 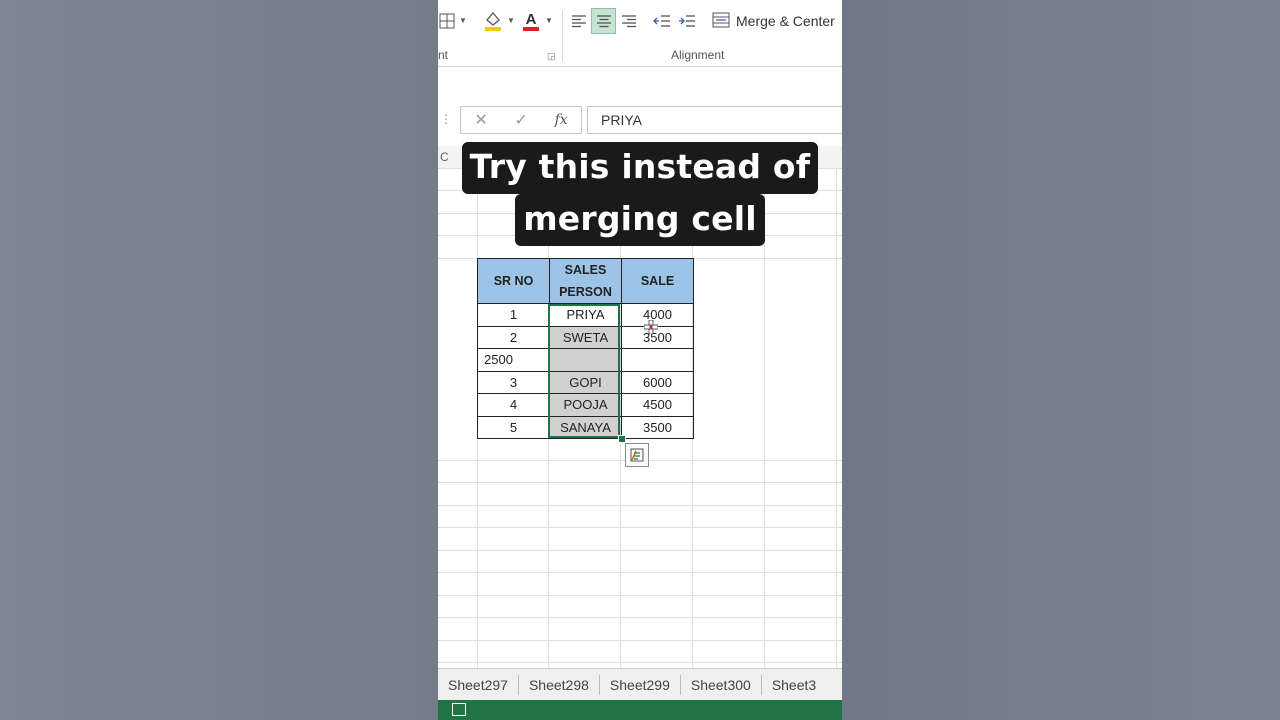 I want to click on cell-sale: 3500, so click(x=657, y=427).